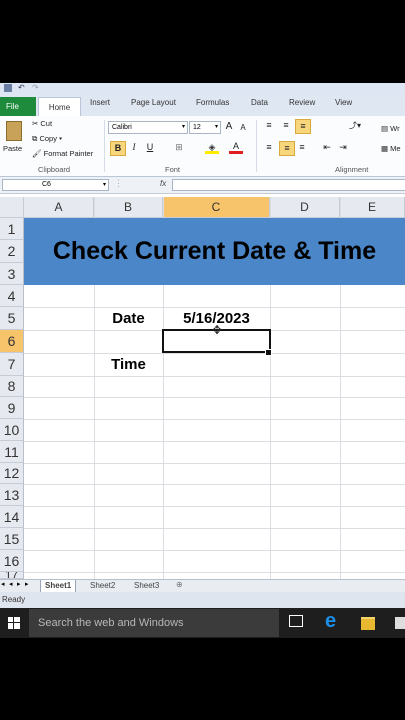  Describe the element at coordinates (212, 147) in the screenshot. I see `fill-color-icon: ◈` at that location.